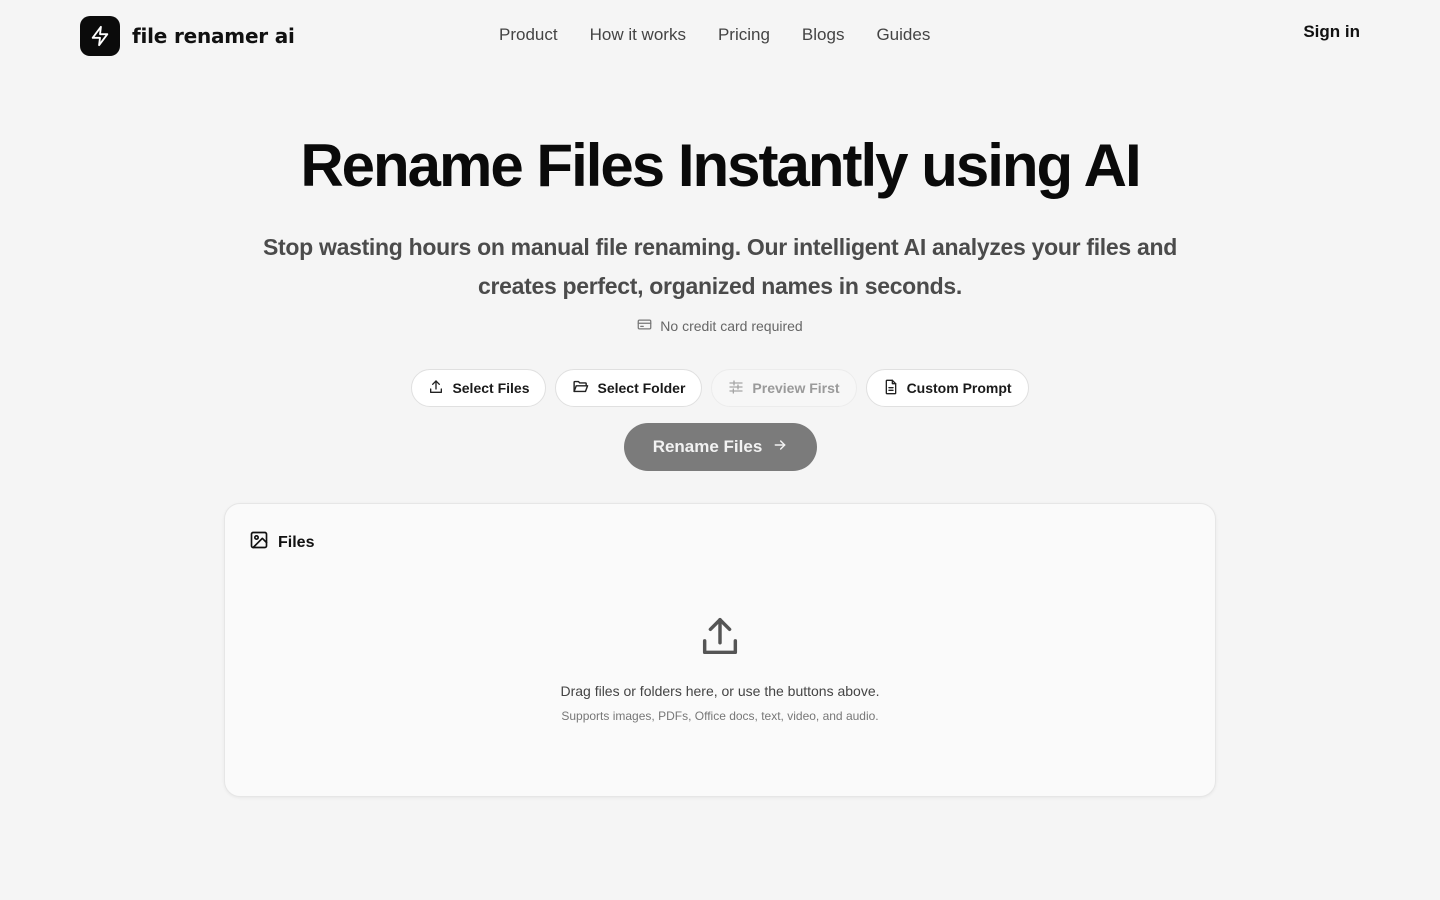 The height and width of the screenshot is (900, 1440). Describe the element at coordinates (259, 542) in the screenshot. I see `image-icon` at that location.